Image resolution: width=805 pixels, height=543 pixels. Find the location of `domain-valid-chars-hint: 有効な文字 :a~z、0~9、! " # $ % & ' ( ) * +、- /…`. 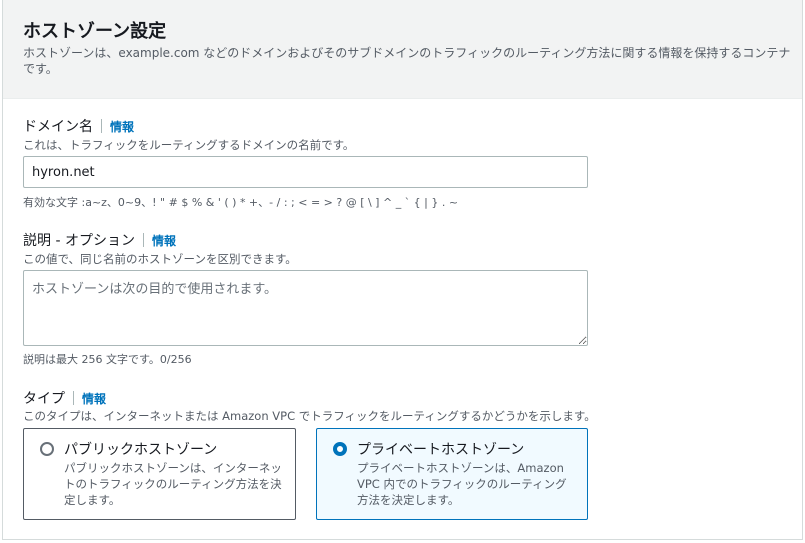

domain-valid-chars-hint: 有効な文字 :a~z、0~9、! " # $ % & ' ( ) * +、- /… is located at coordinates (241, 202).